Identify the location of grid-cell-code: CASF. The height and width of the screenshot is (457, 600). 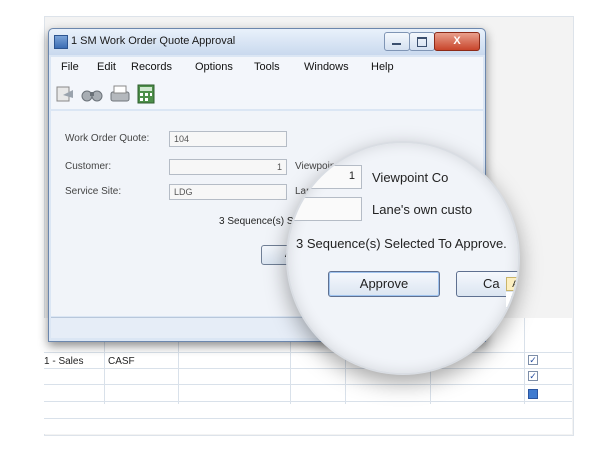
(121, 361).